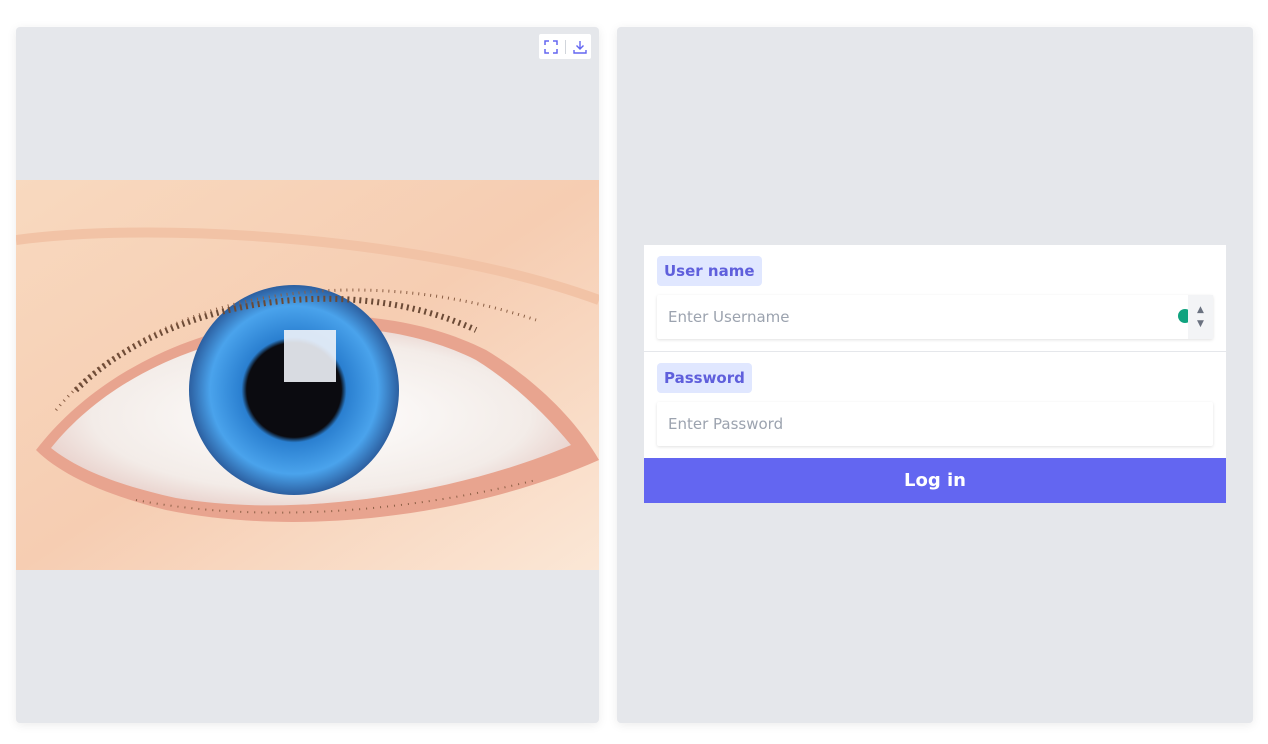 The image size is (1268, 744). I want to click on chevron-up-icon: ▲, so click(1200, 310).